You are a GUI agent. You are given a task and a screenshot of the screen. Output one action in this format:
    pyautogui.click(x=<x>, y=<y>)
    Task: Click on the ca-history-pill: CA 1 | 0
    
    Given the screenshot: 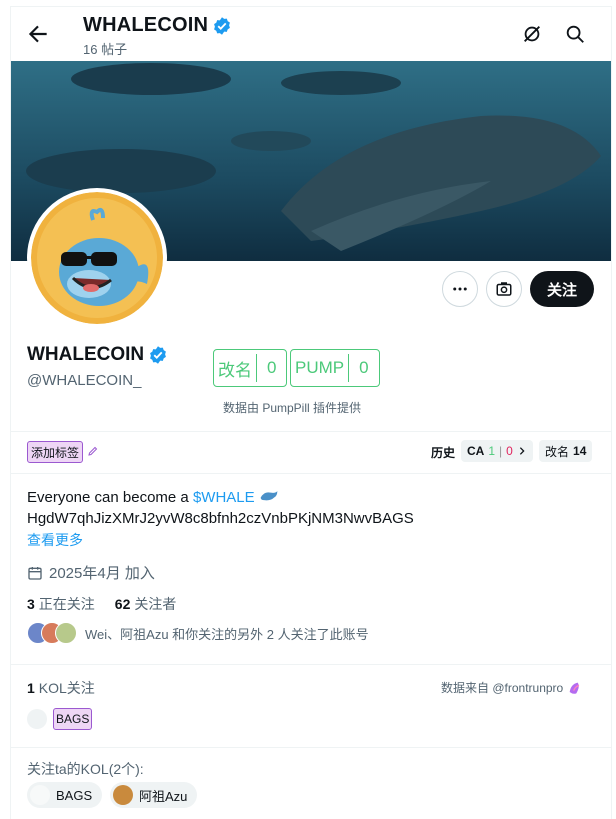 What is the action you would take?
    pyautogui.click(x=497, y=451)
    